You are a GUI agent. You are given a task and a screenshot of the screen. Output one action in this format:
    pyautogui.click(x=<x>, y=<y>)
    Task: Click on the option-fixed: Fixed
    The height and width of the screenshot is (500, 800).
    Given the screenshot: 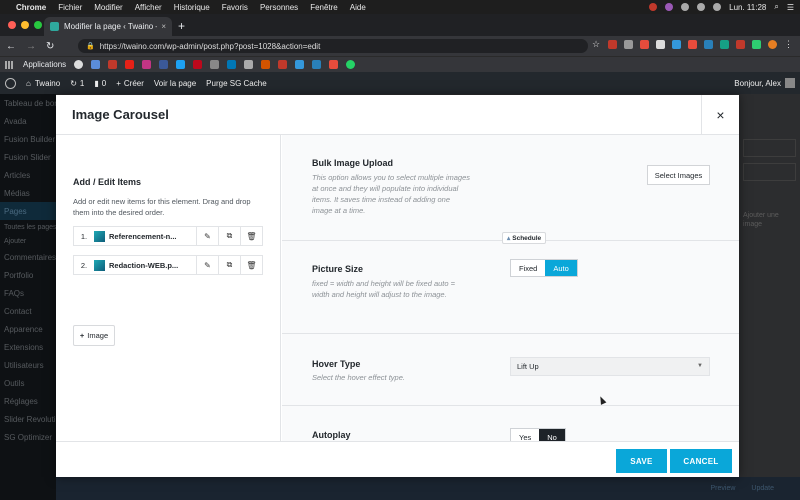 What is the action you would take?
    pyautogui.click(x=528, y=268)
    